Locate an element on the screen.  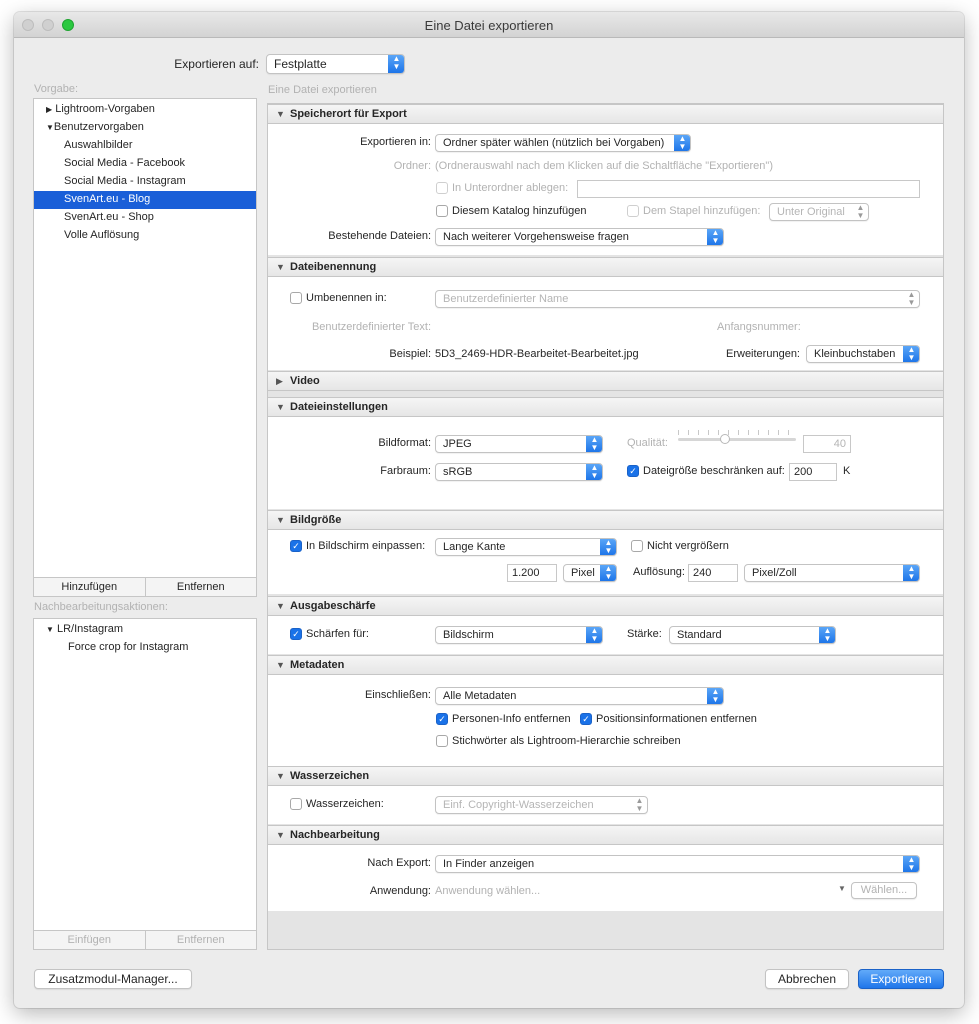
preset-item: Auswahlbilder is located at coordinates (145, 146).